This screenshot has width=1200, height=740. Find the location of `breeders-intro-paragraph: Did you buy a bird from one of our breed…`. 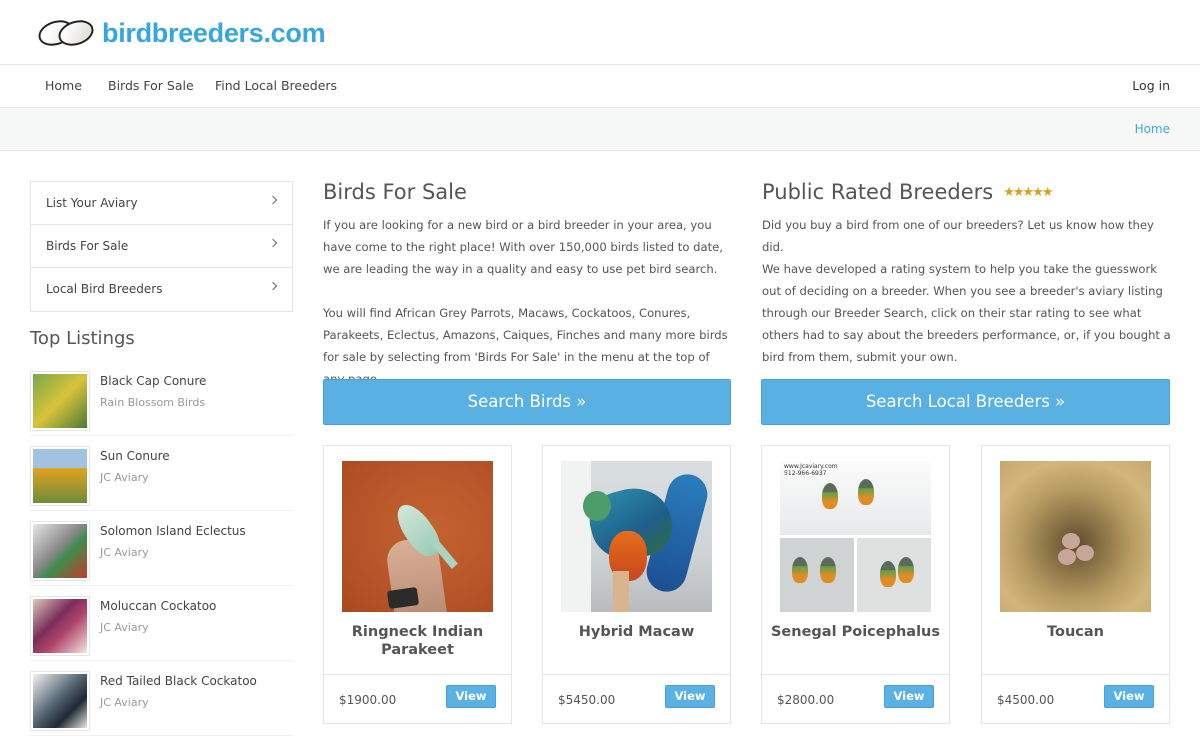

breeders-intro-paragraph: Did you buy a bird from one of our breed… is located at coordinates (958, 236).